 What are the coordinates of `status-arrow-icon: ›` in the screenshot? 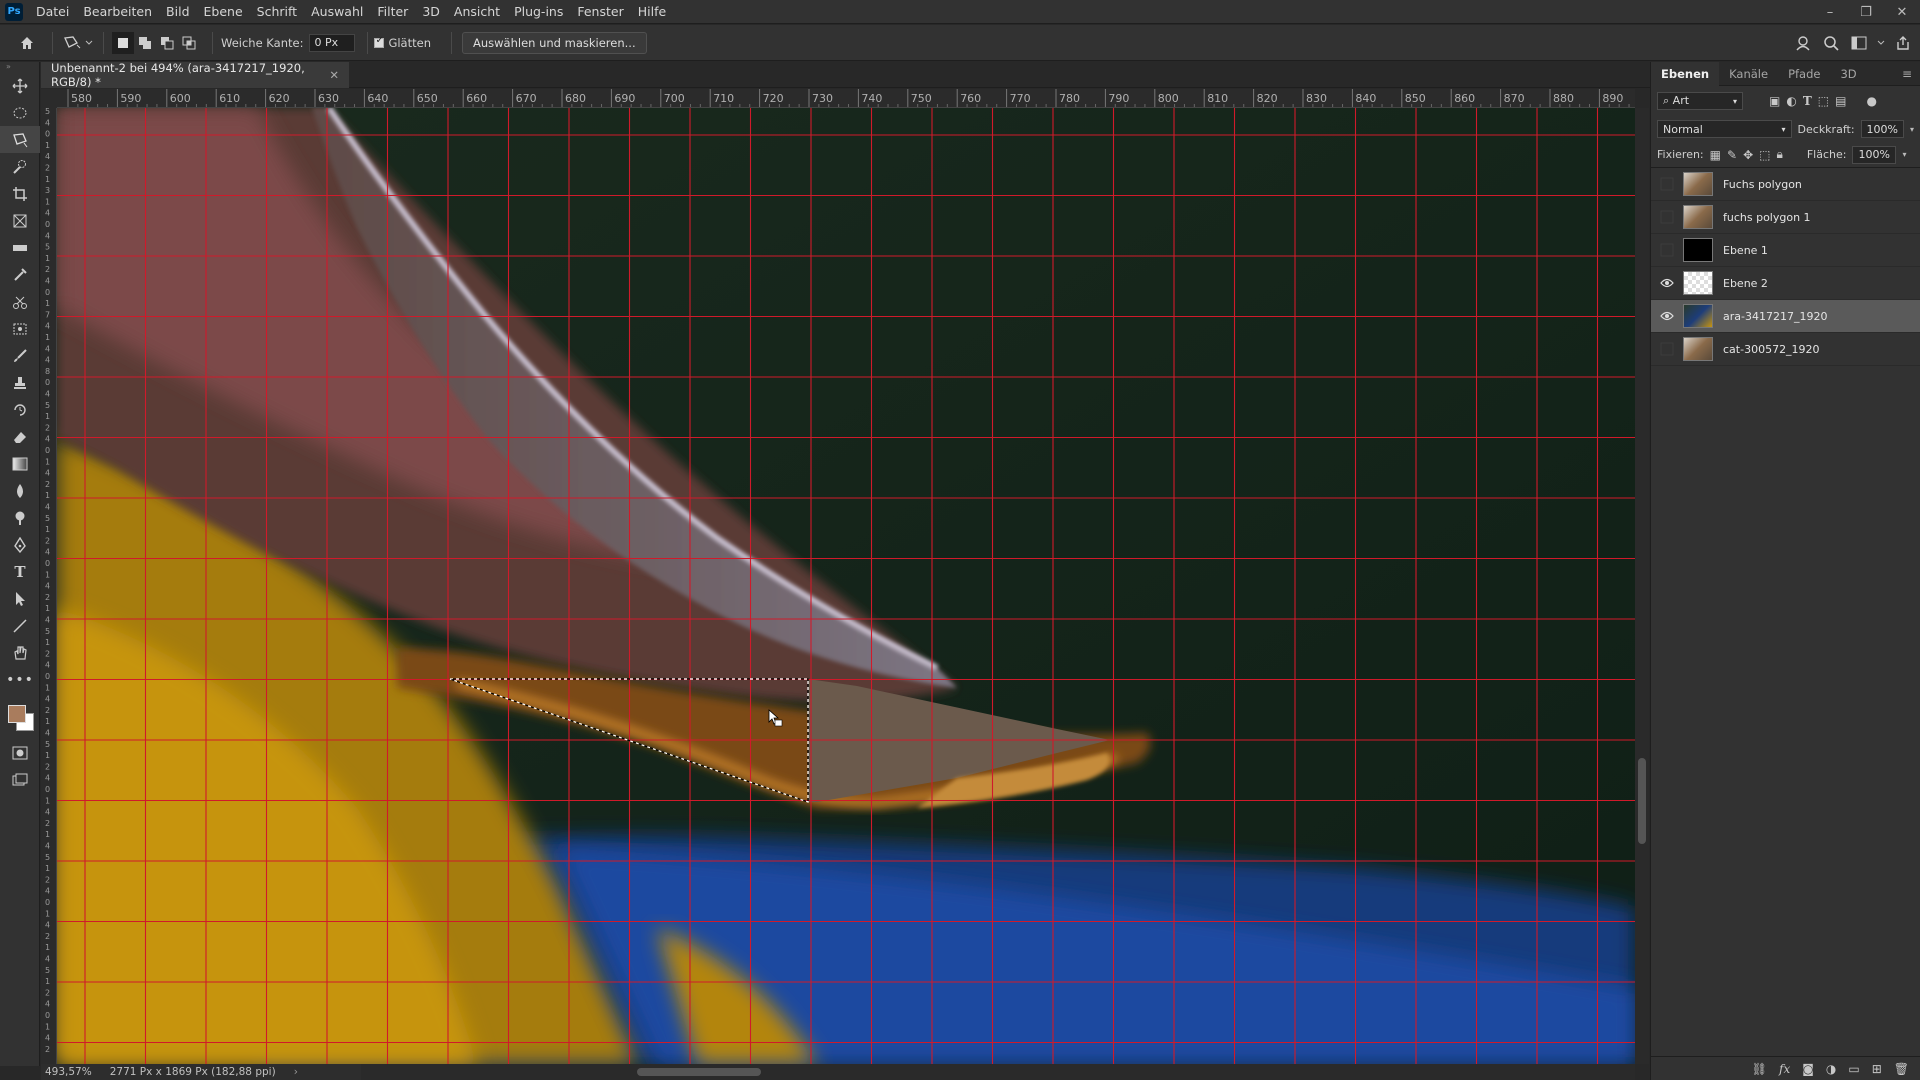 It's located at (296, 1072).